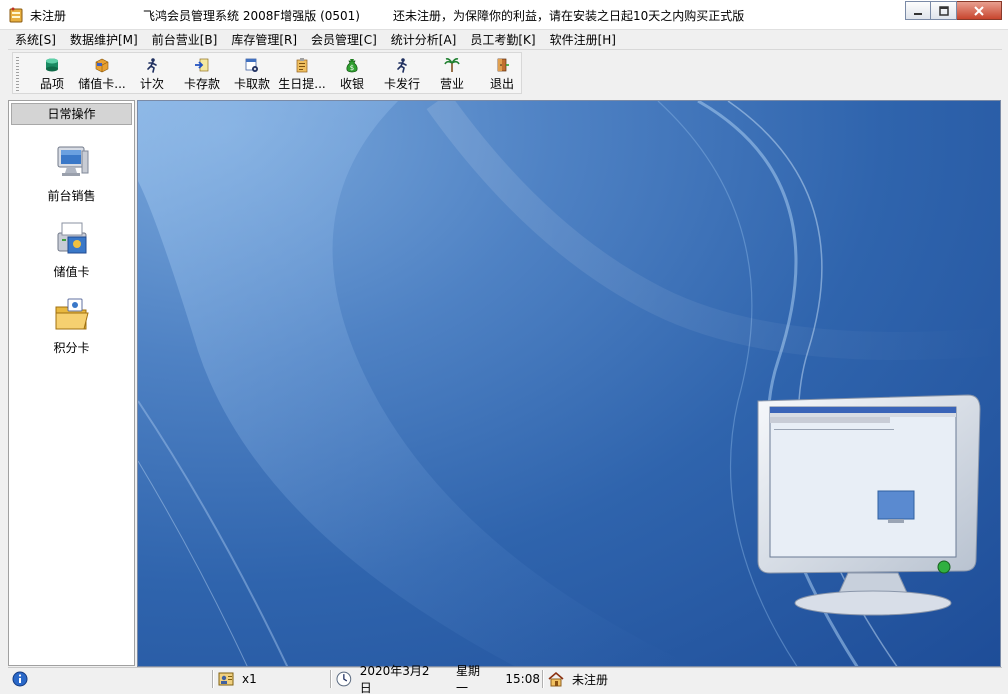  Describe the element at coordinates (424, 40) in the screenshot. I see `menu-statistics: 统计分析[A]` at that location.